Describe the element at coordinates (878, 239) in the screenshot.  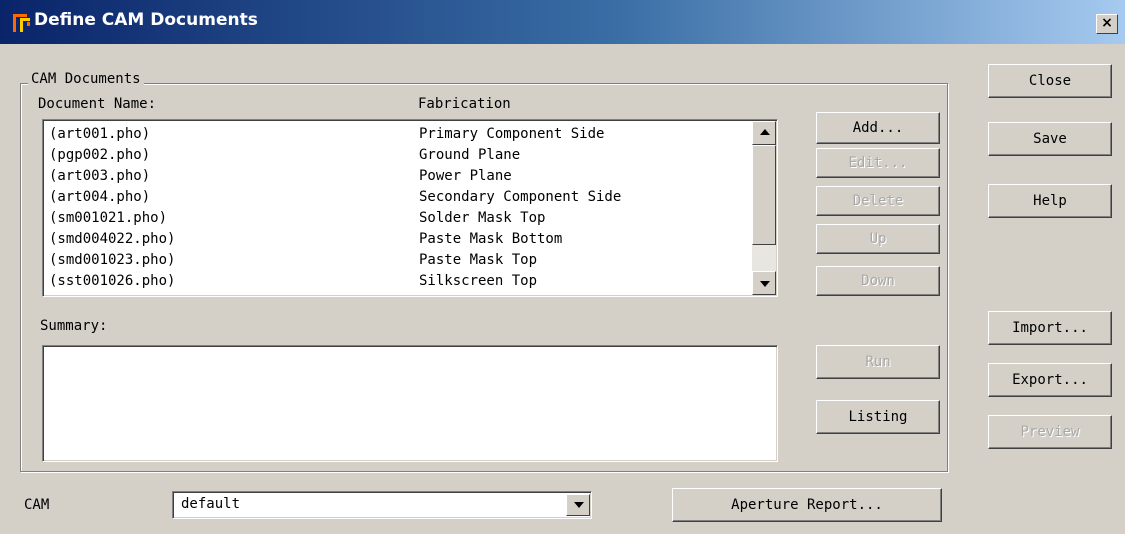
I see `up-button: Up` at that location.